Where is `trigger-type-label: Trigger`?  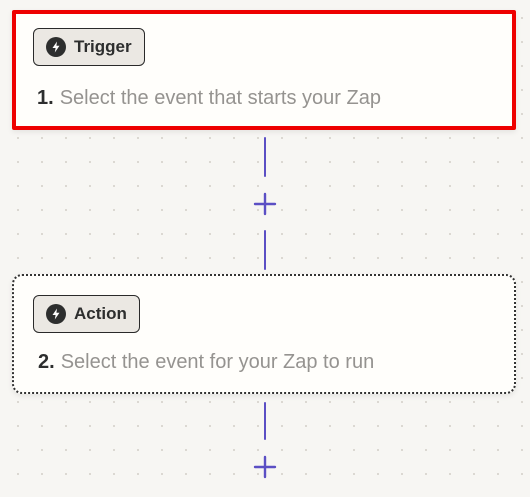 trigger-type-label: Trigger is located at coordinates (103, 46).